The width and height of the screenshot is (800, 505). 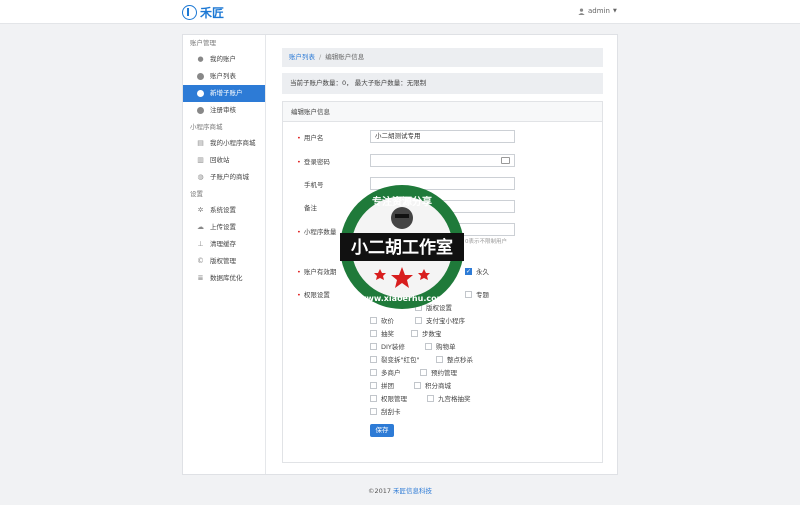 I want to click on user-menu: admin ▼, so click(x=597, y=11).